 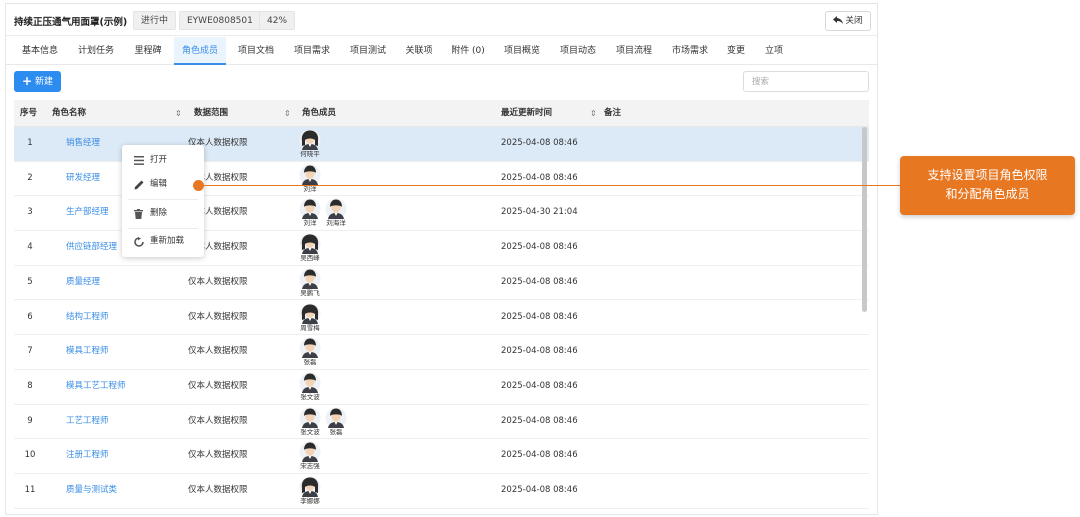 I want to click on role-name-link: 模具工程师, so click(x=87, y=352).